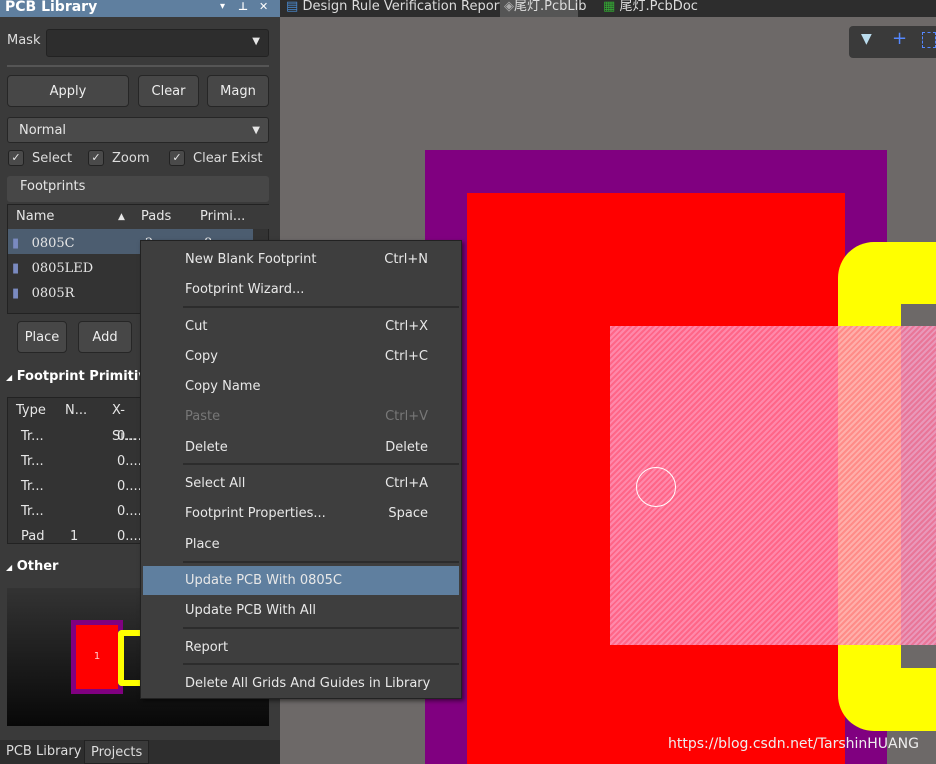 Image resolution: width=936 pixels, height=764 pixels. Describe the element at coordinates (112, 270) in the screenshot. I see `table-row: ▮ 0805C28 ▮ 0805LED ▮ 0805R` at that location.